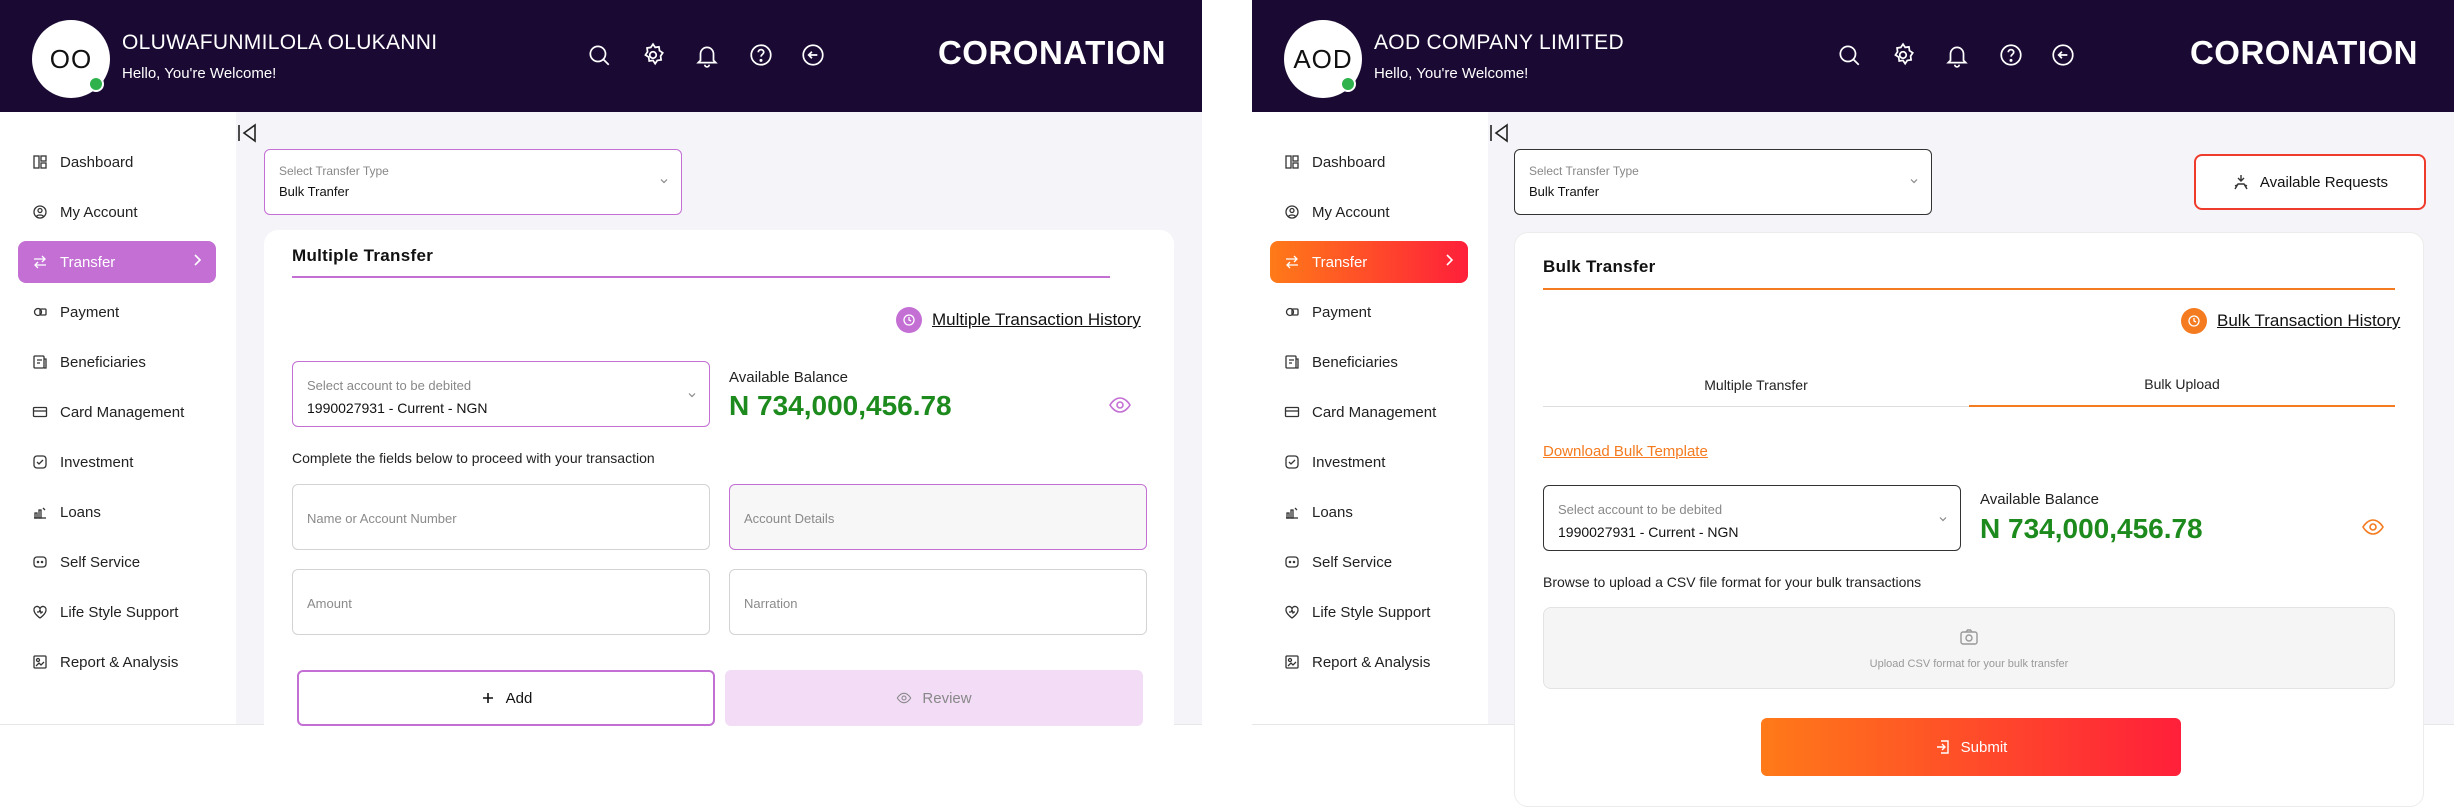 The height and width of the screenshot is (812, 2454). Describe the element at coordinates (1969, 664) in the screenshot. I see `upload-hint: Upload CSV format for your bulk transfer` at that location.